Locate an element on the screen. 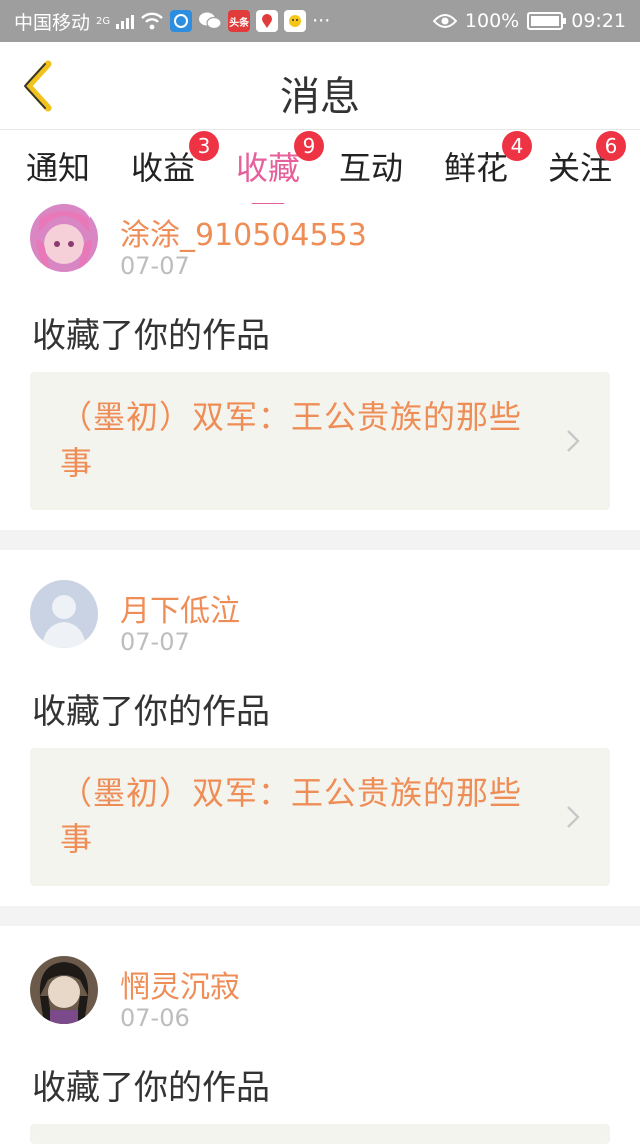  unread-badge: 3 is located at coordinates (204, 146).